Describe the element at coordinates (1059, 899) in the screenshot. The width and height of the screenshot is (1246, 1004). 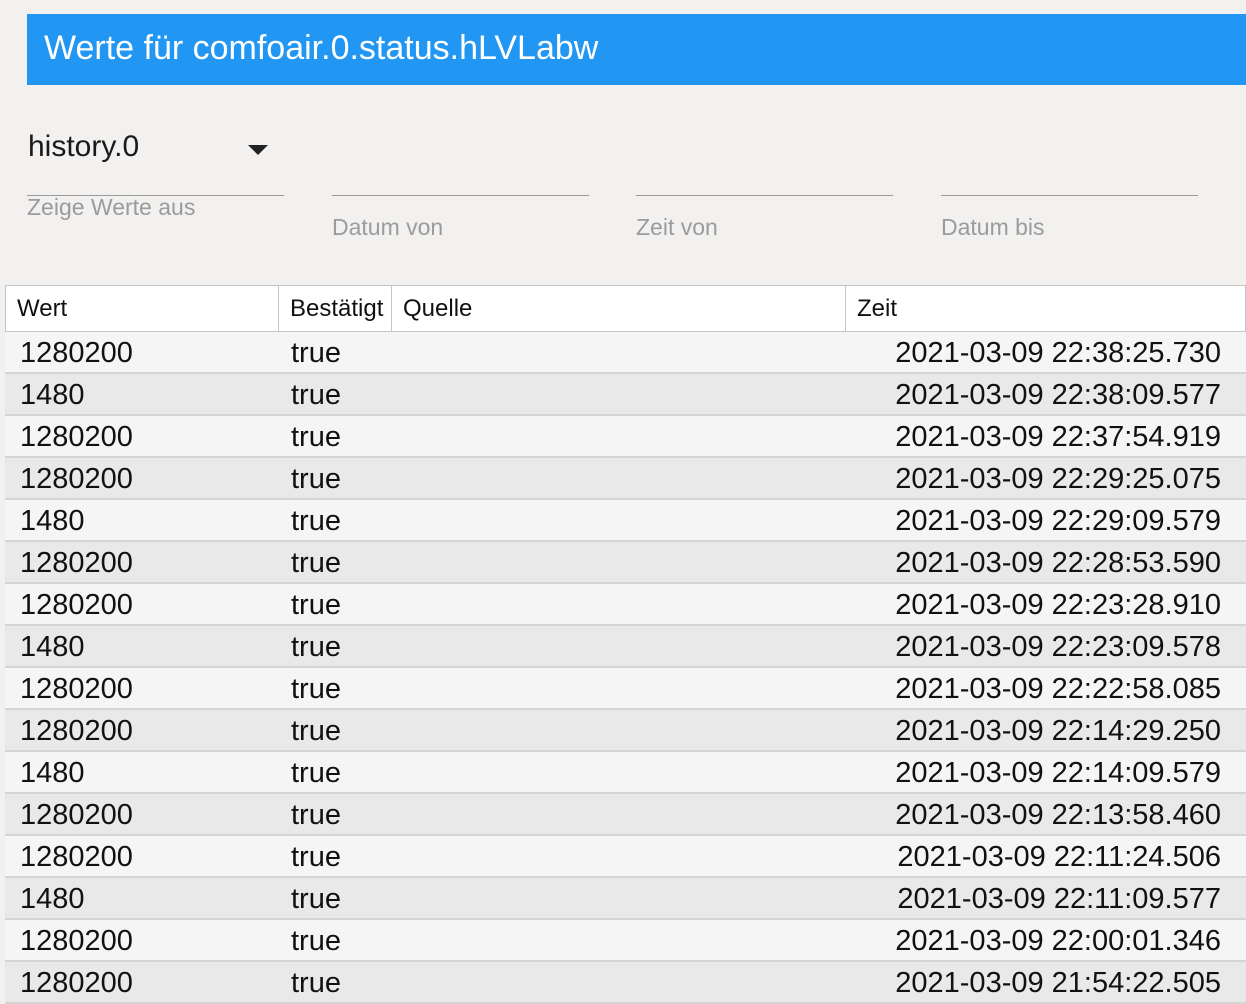
I see `cell-time: 2021-03-09 22:11:09.577` at that location.